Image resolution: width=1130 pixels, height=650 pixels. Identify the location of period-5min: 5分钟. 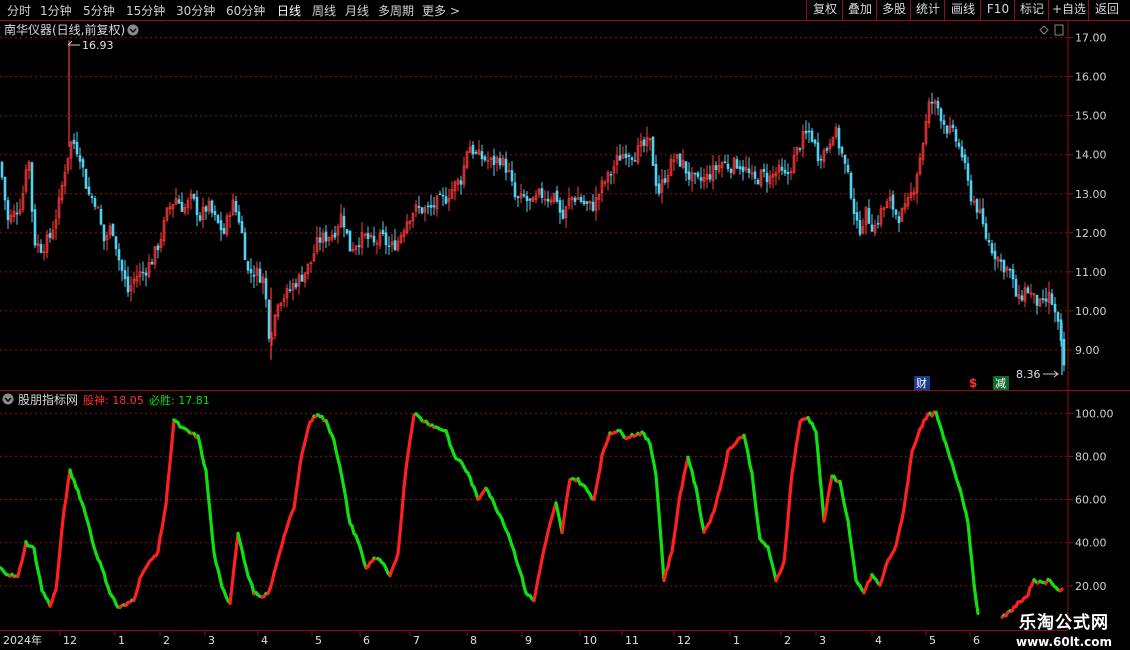
(99, 10).